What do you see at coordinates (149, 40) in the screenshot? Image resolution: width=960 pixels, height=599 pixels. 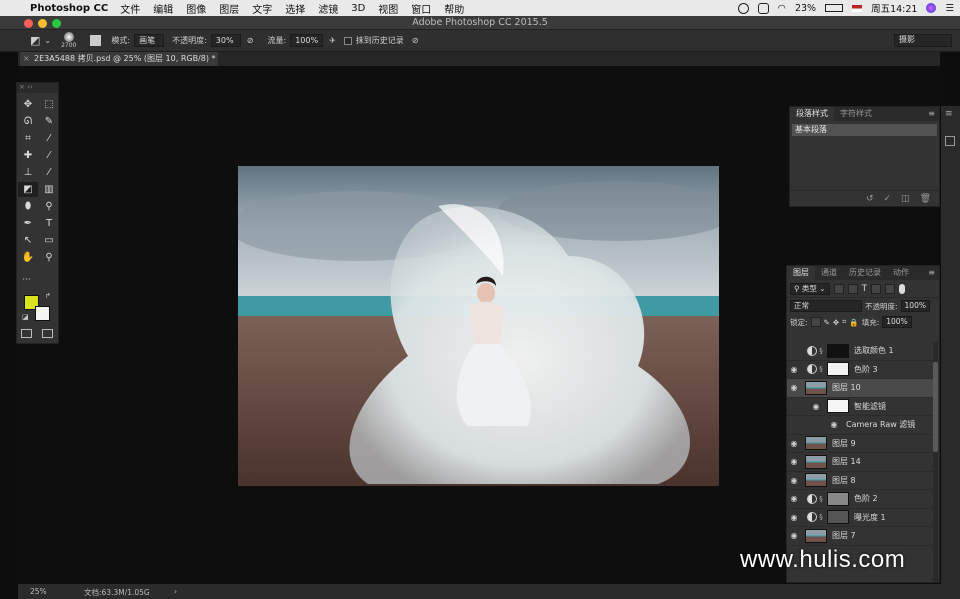 I see `mode-select: 画笔` at bounding box center [149, 40].